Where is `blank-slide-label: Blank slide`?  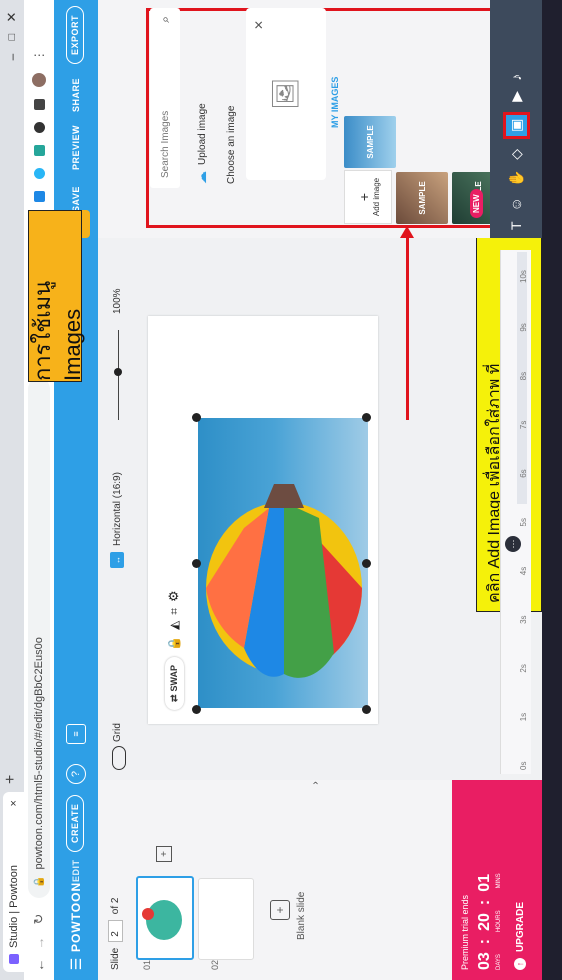 blank-slide-label: Blank slide is located at coordinates (301, 916).